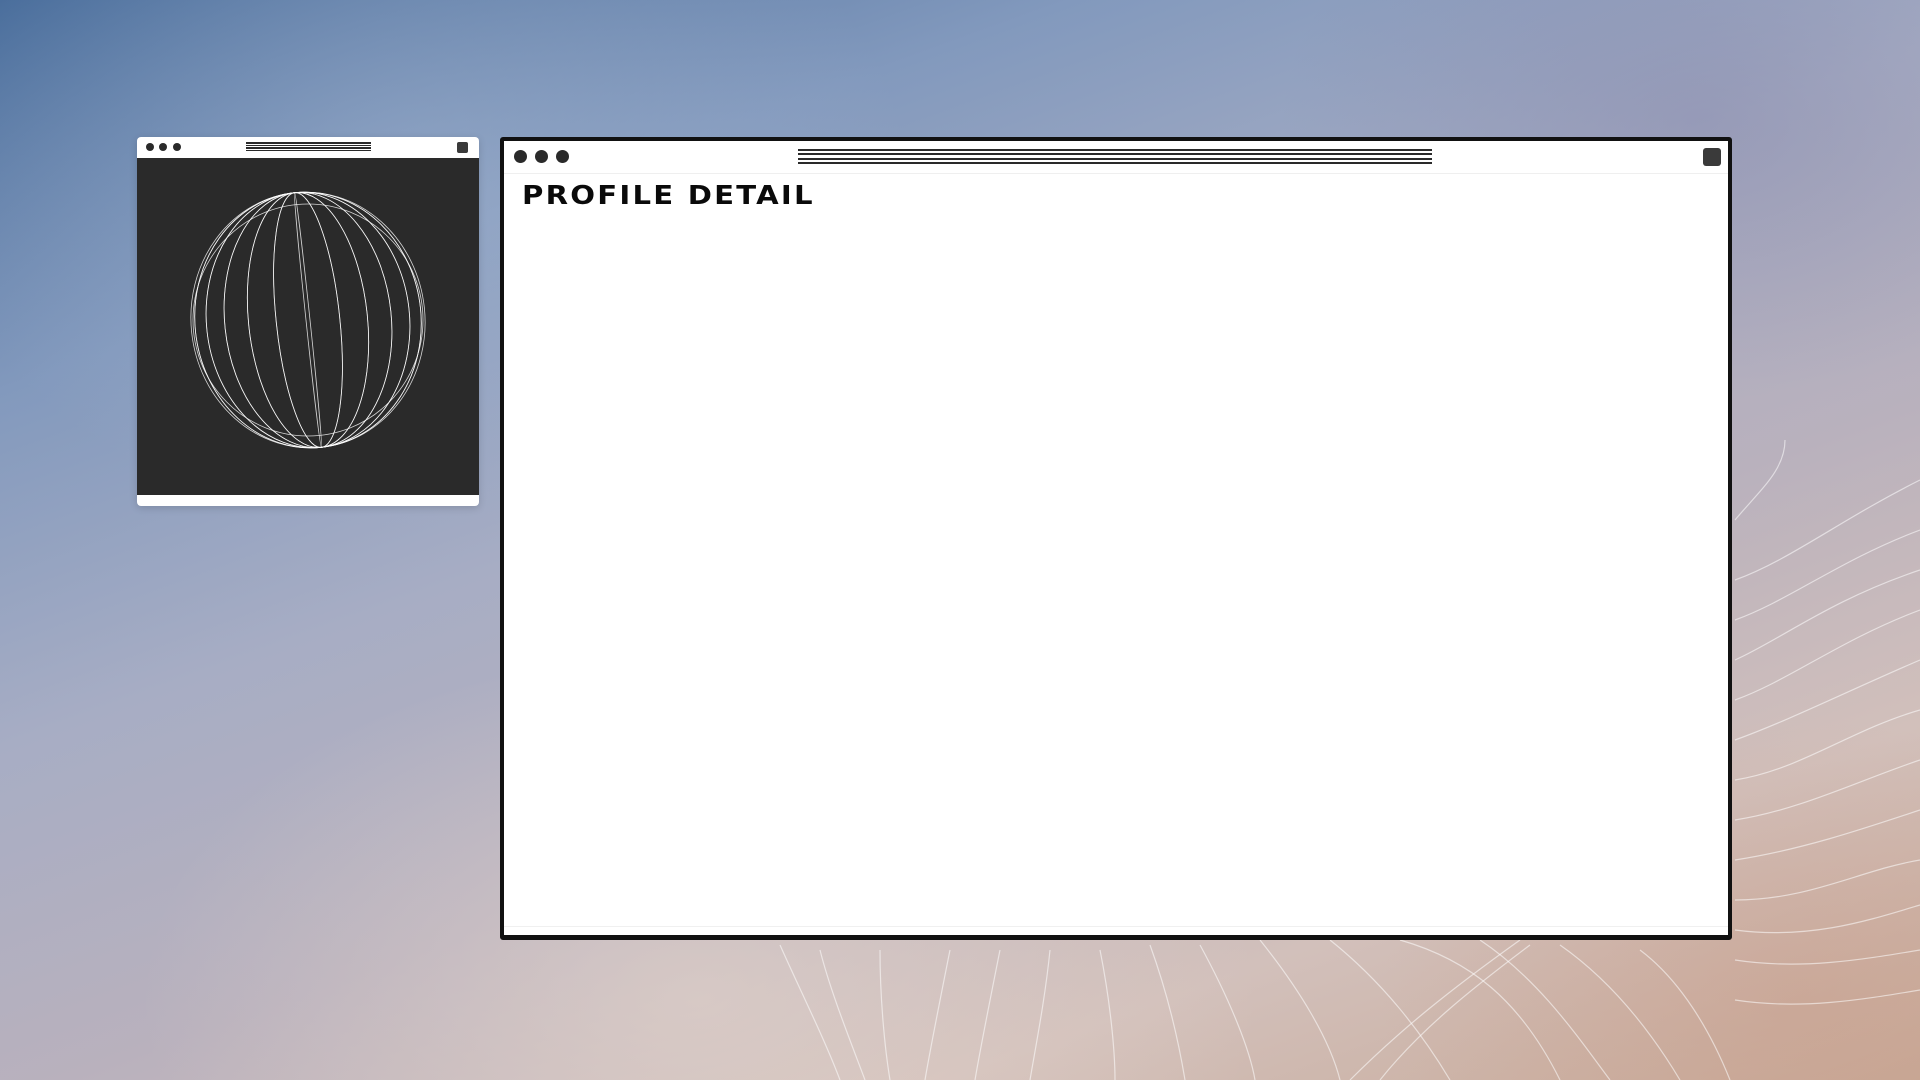 Image resolution: width=1920 pixels, height=1080 pixels. I want to click on wireframe-globe-icon, so click(308, 320).